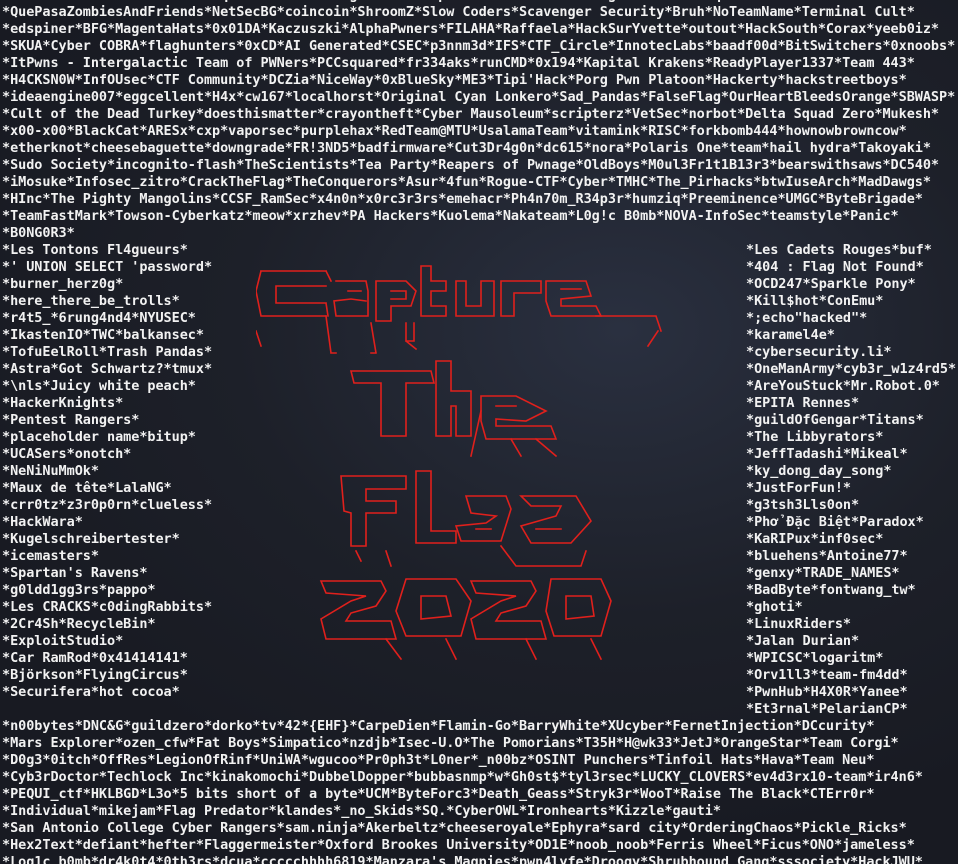 The width and height of the screenshot is (958, 864). I want to click on terminal-line-left: *icemasters*, so click(50, 556).